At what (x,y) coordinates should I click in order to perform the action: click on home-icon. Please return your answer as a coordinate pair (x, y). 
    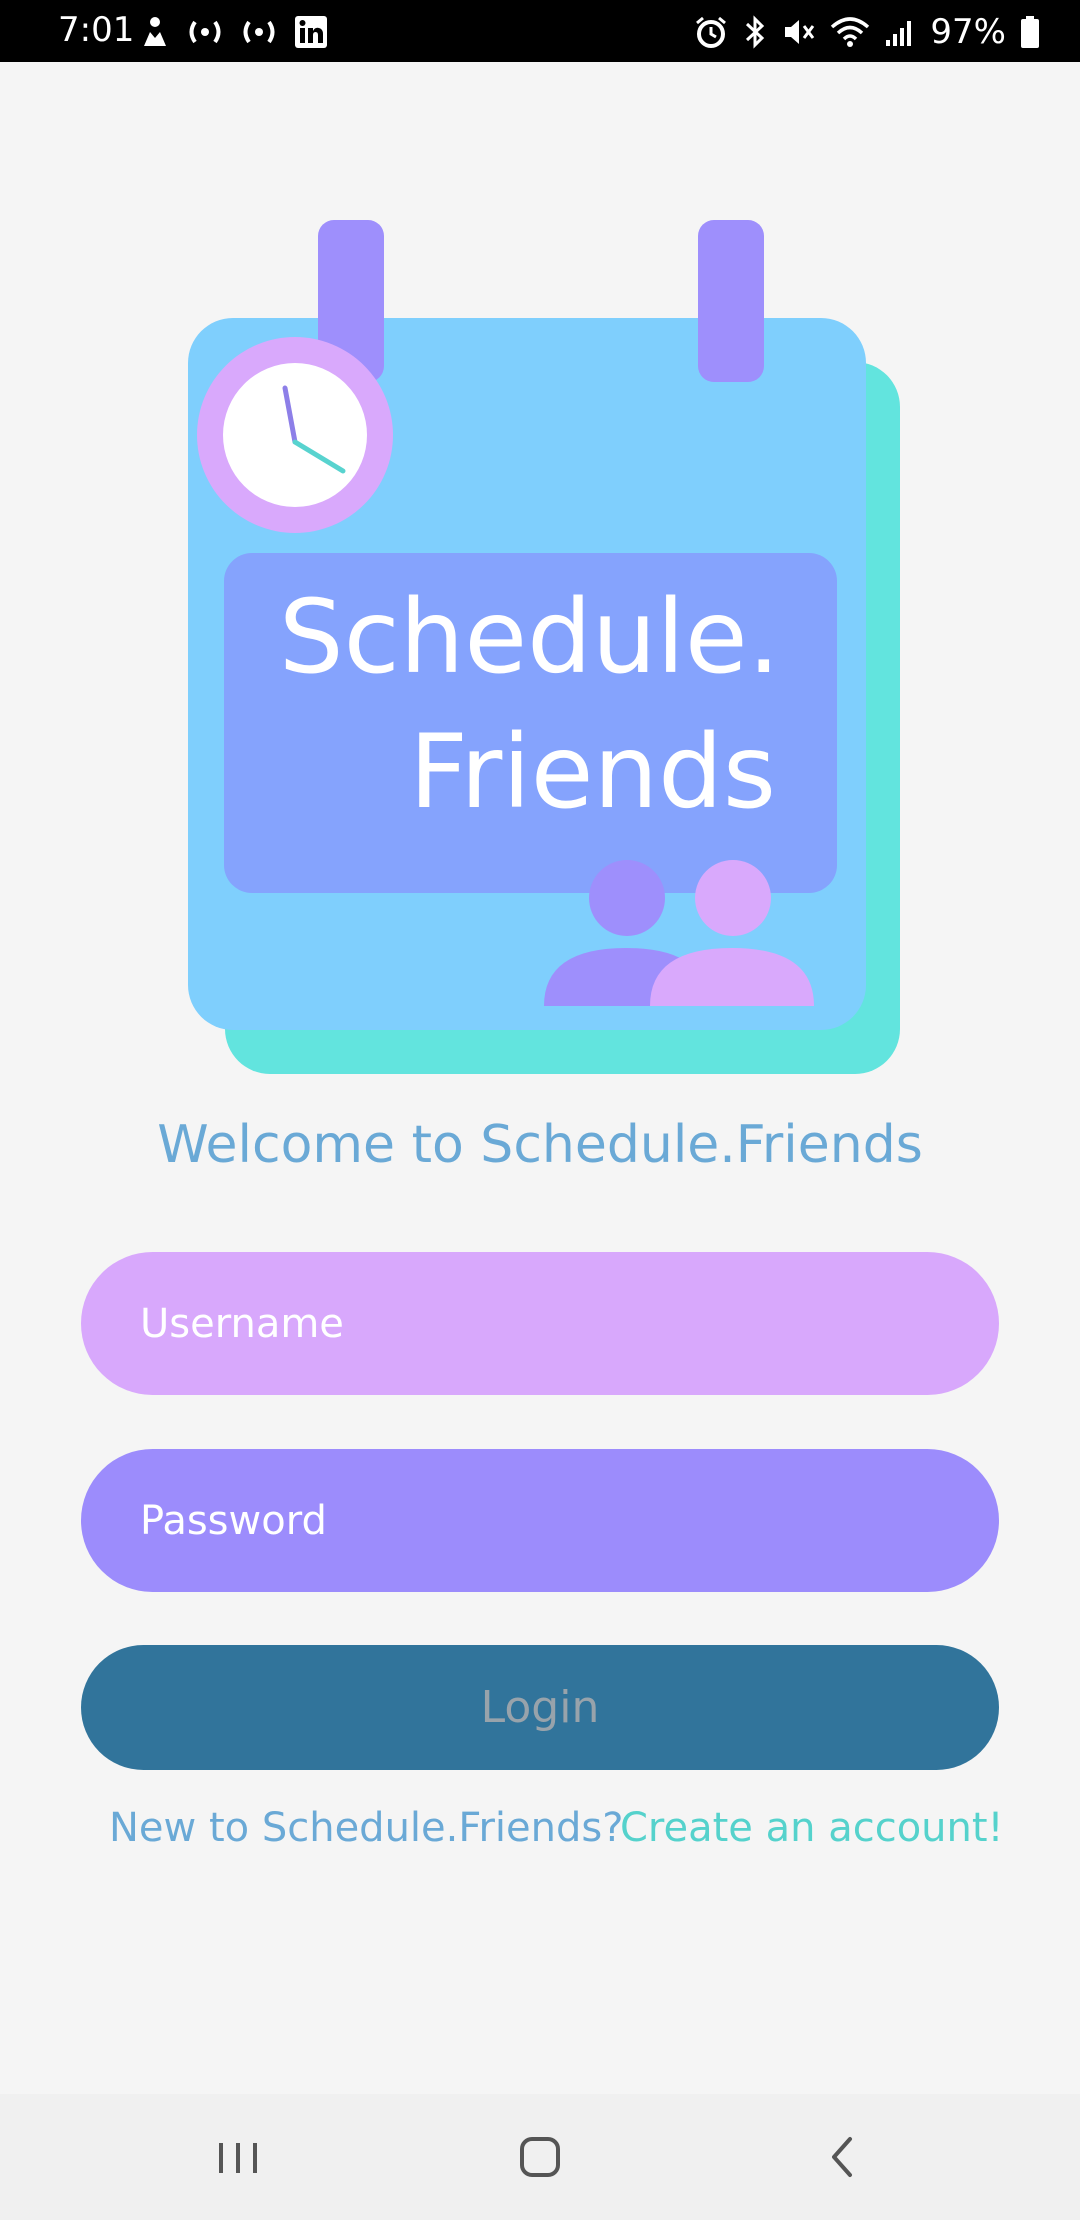
    Looking at the image, I should click on (540, 2157).